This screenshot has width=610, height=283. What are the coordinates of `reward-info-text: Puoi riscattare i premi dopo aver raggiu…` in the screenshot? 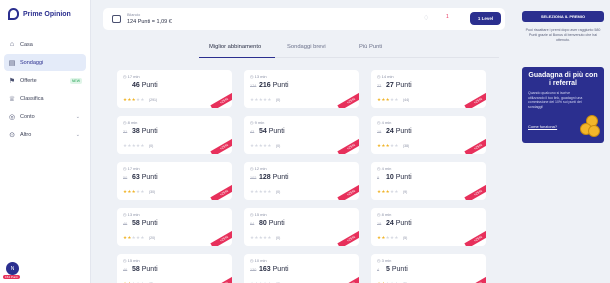 It's located at (563, 35).